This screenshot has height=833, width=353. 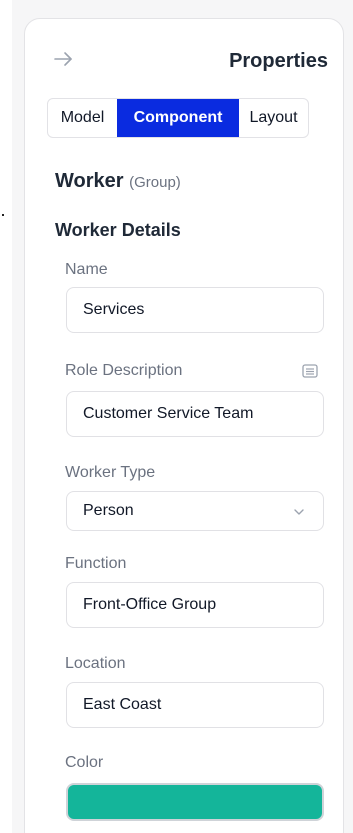 I want to click on color-label: Color, so click(x=84, y=762).